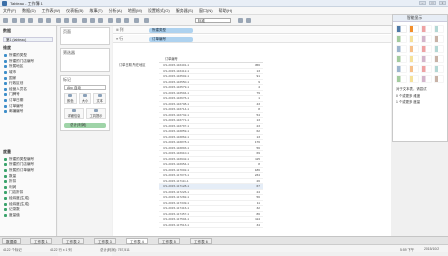 This screenshot has height=256, width=448. I want to click on status-time: 5:59 下午, so click(407, 250).